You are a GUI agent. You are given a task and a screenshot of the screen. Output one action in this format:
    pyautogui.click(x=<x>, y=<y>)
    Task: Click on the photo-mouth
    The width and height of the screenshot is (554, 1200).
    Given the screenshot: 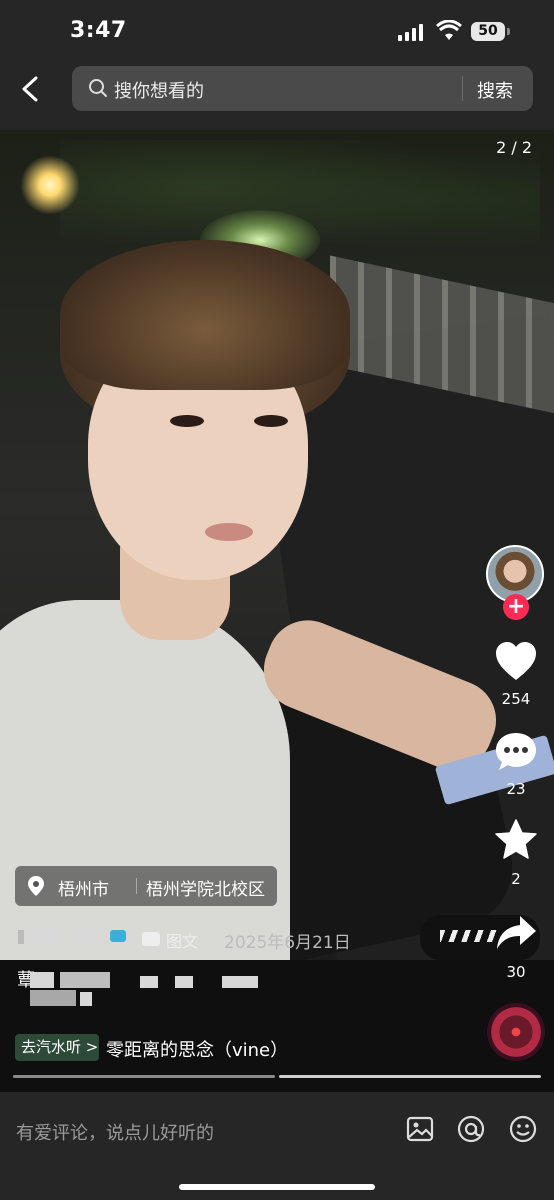 What is the action you would take?
    pyautogui.click(x=229, y=532)
    